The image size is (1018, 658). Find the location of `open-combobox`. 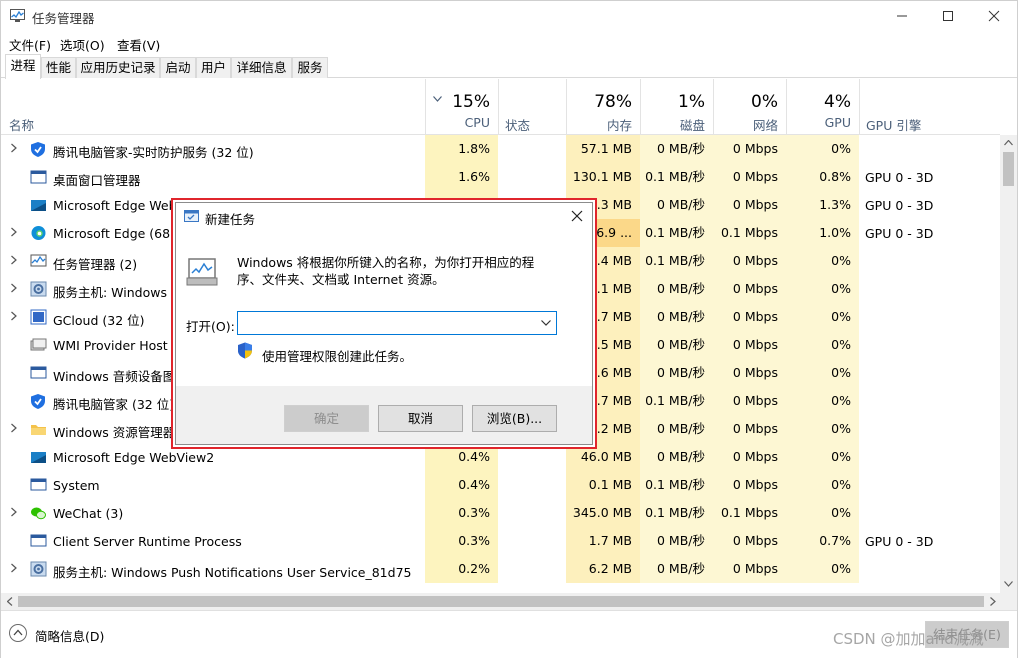

open-combobox is located at coordinates (397, 323).